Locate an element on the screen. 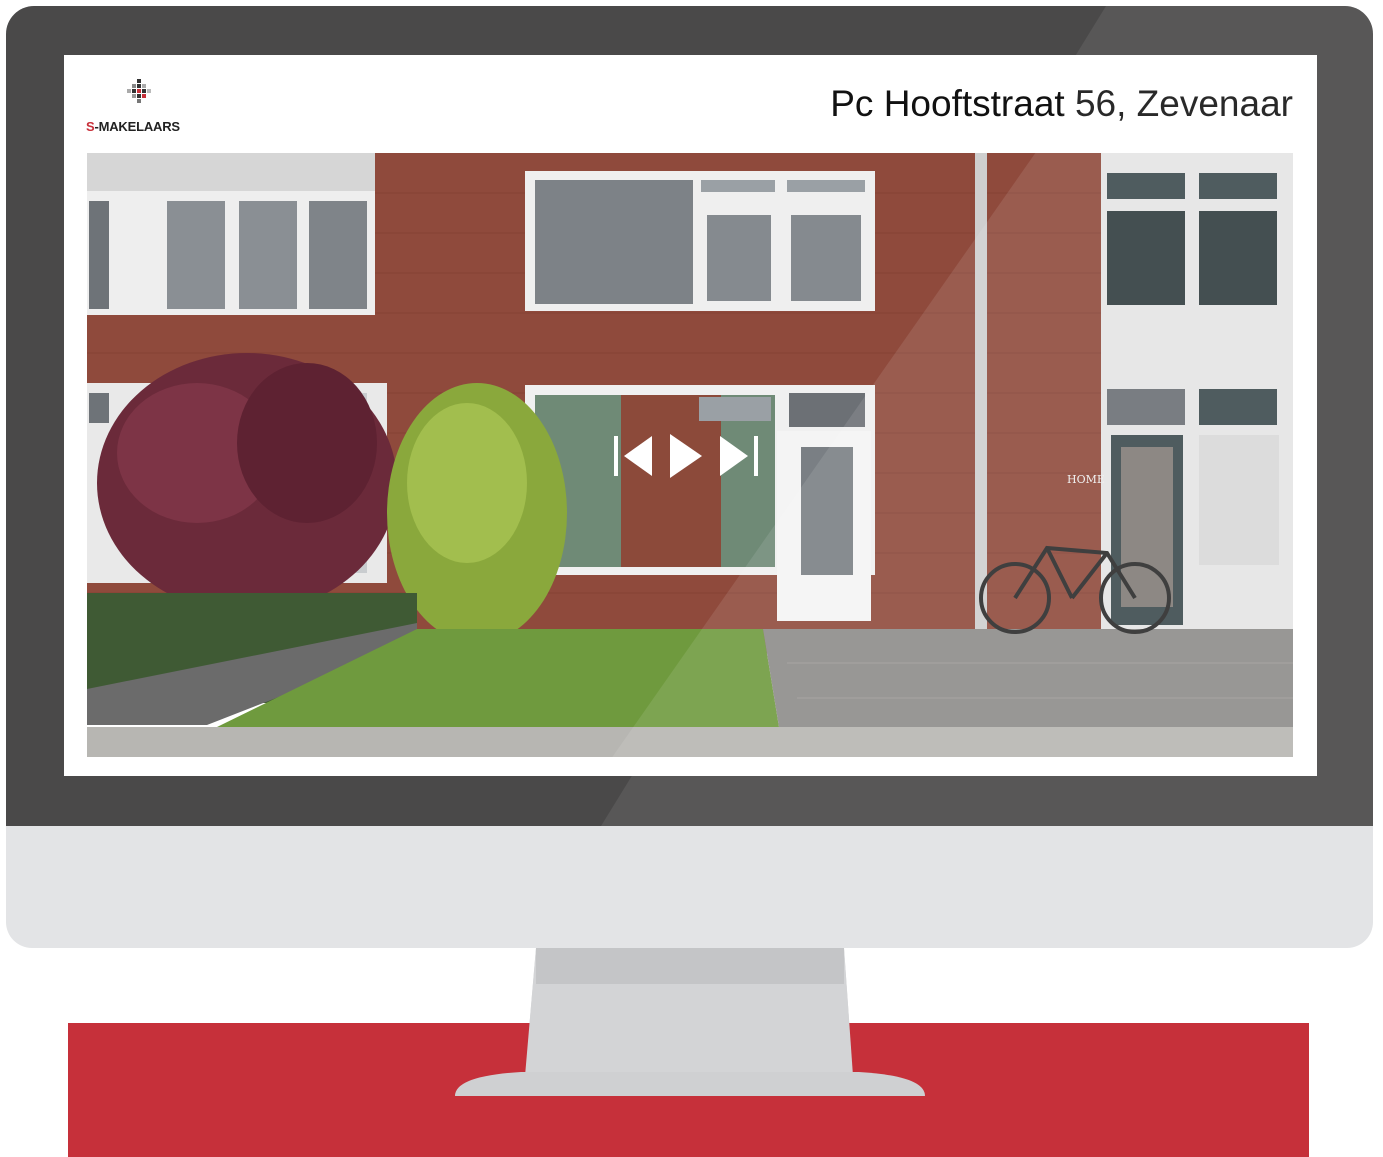  next-icon is located at coordinates (737, 456).